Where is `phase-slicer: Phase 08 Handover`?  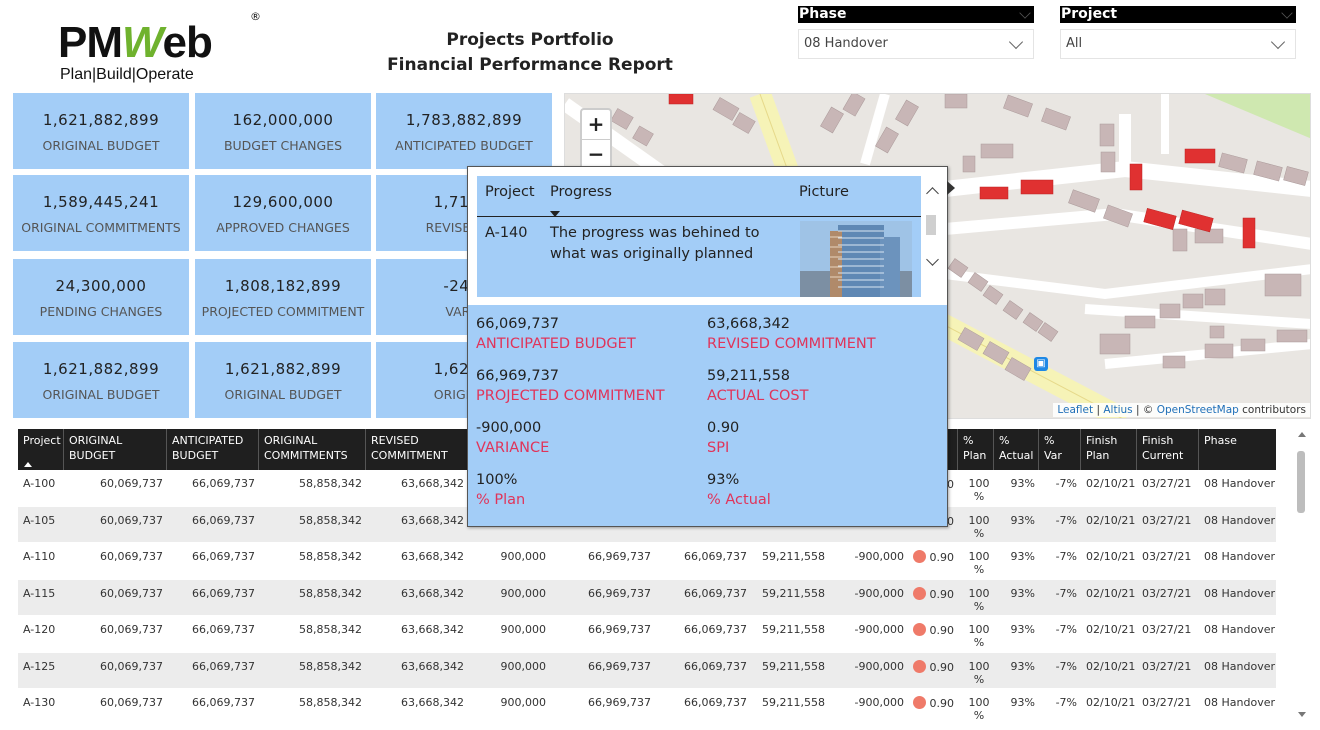 phase-slicer: Phase 08 Handover is located at coordinates (916, 32).